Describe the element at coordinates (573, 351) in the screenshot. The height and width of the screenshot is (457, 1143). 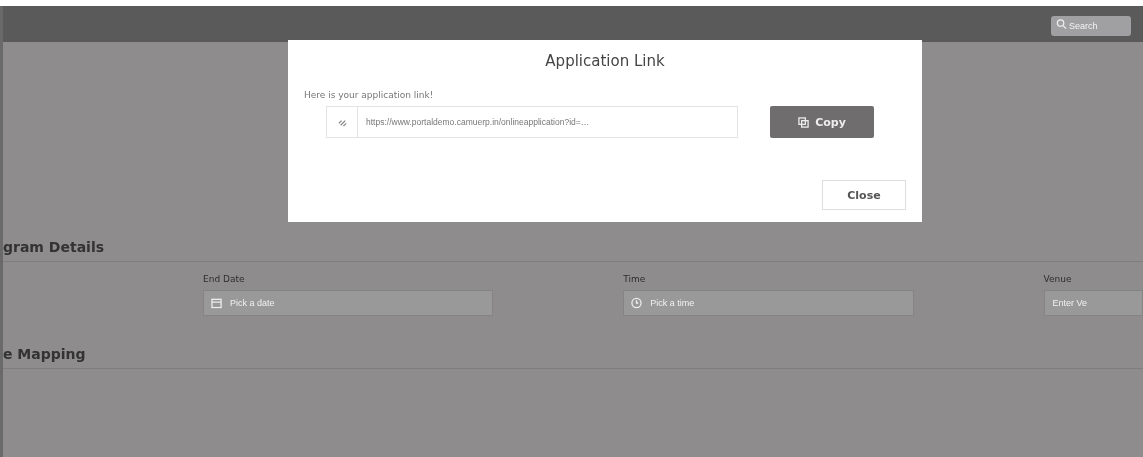
I see `section-title: e Mapping` at that location.